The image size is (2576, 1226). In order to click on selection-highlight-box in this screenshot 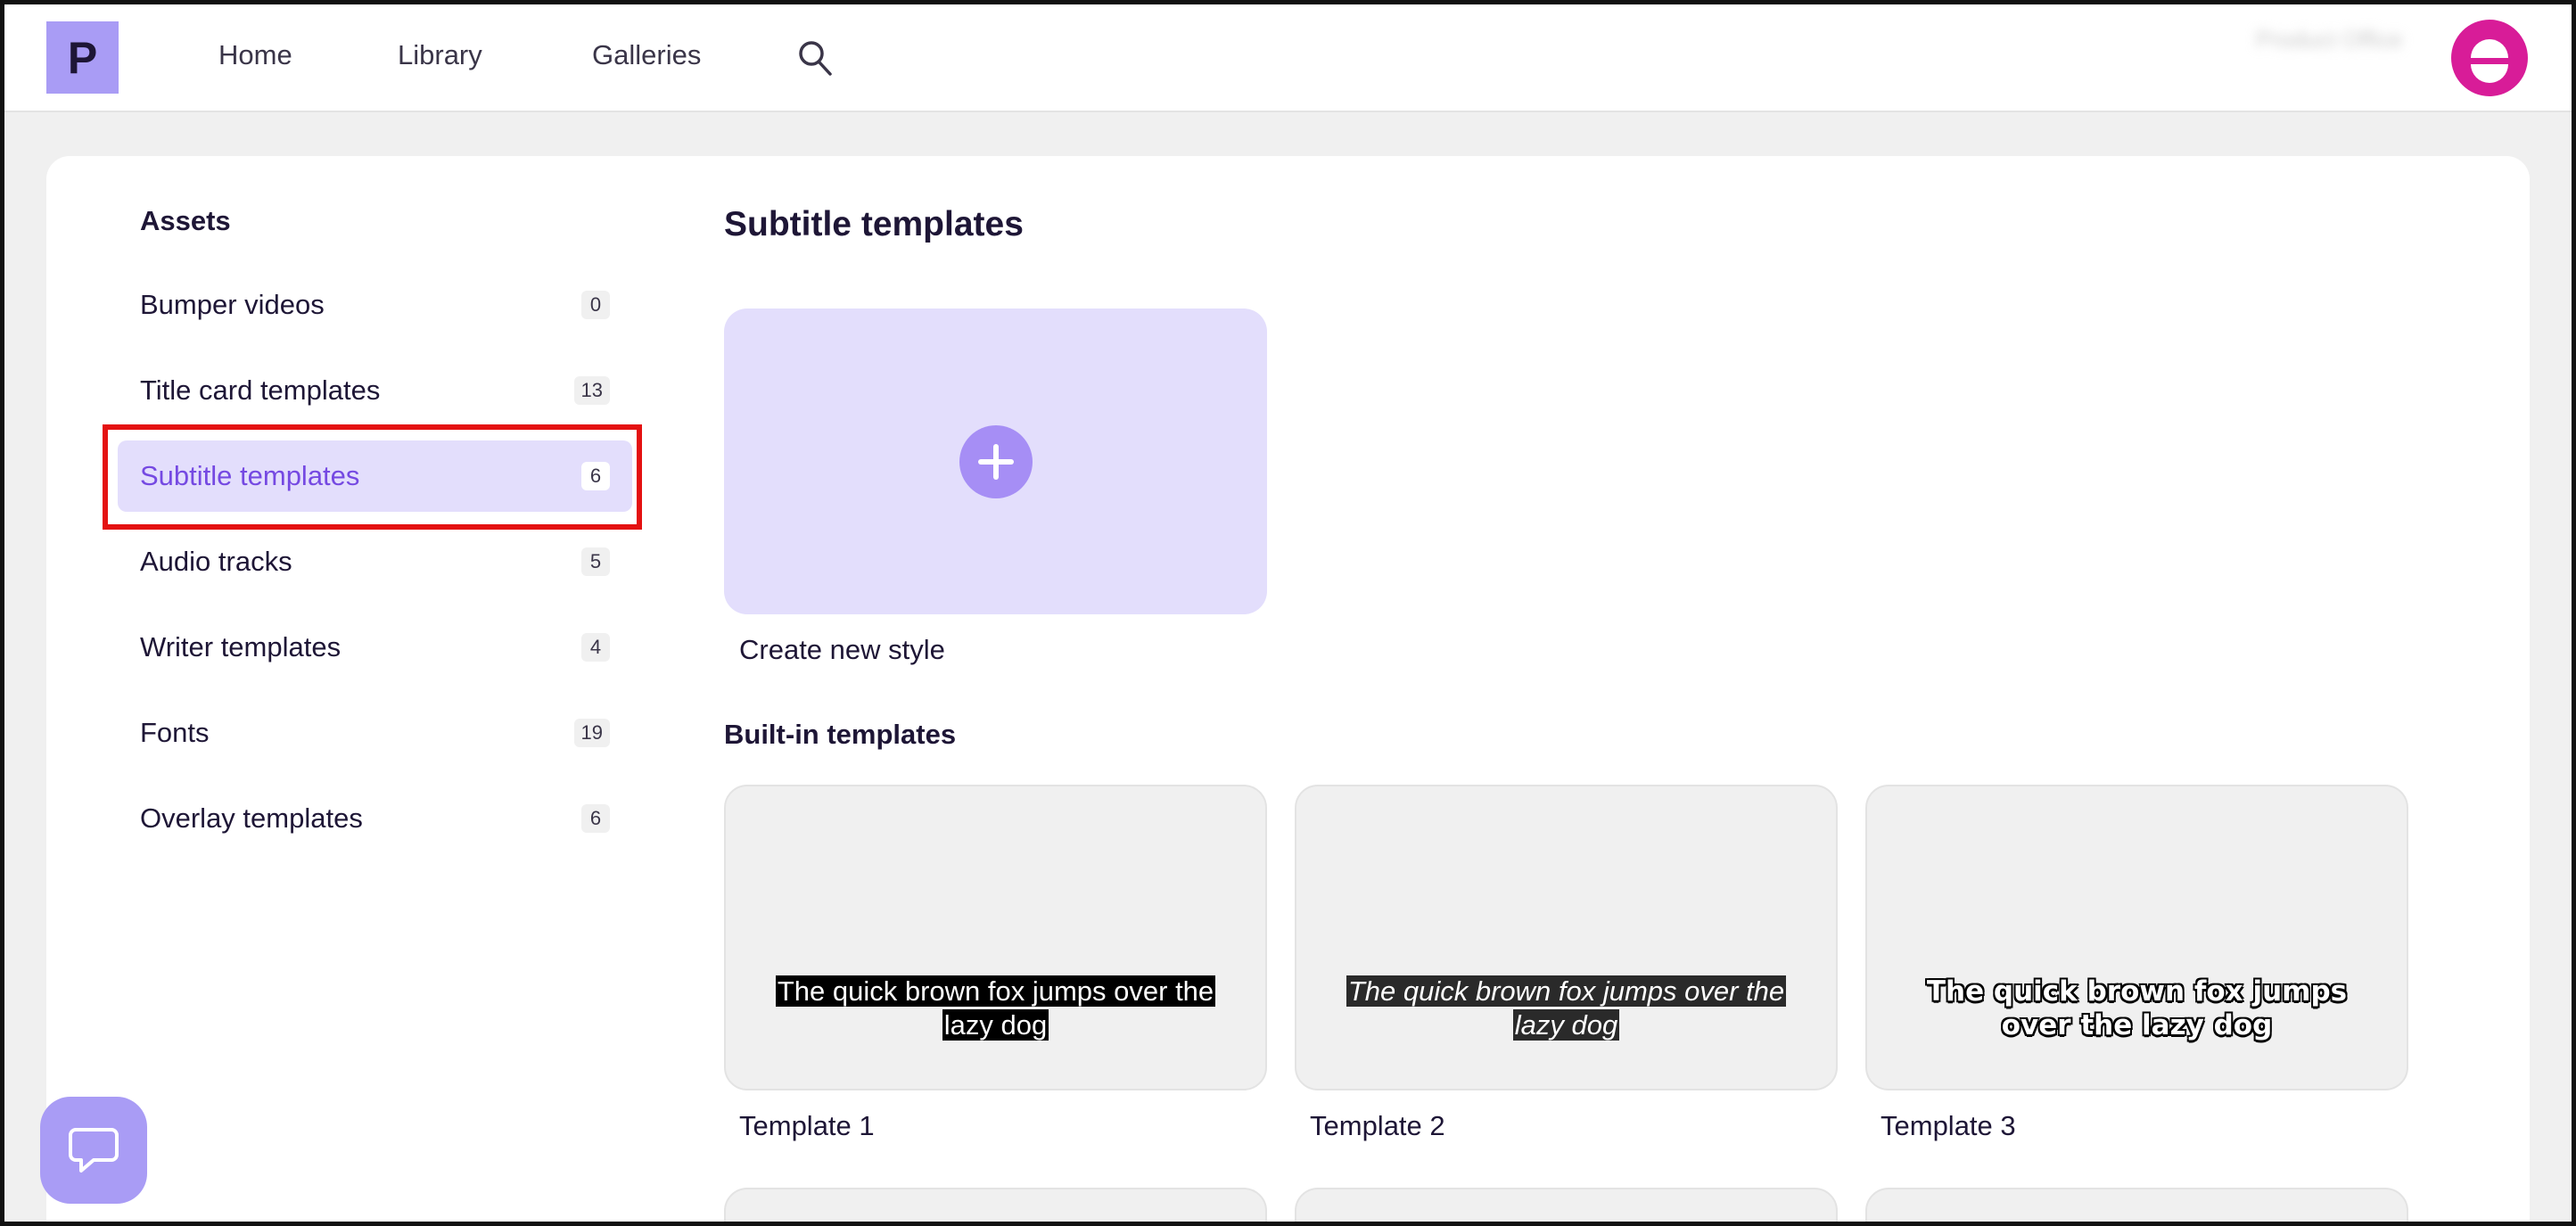, I will do `click(372, 477)`.